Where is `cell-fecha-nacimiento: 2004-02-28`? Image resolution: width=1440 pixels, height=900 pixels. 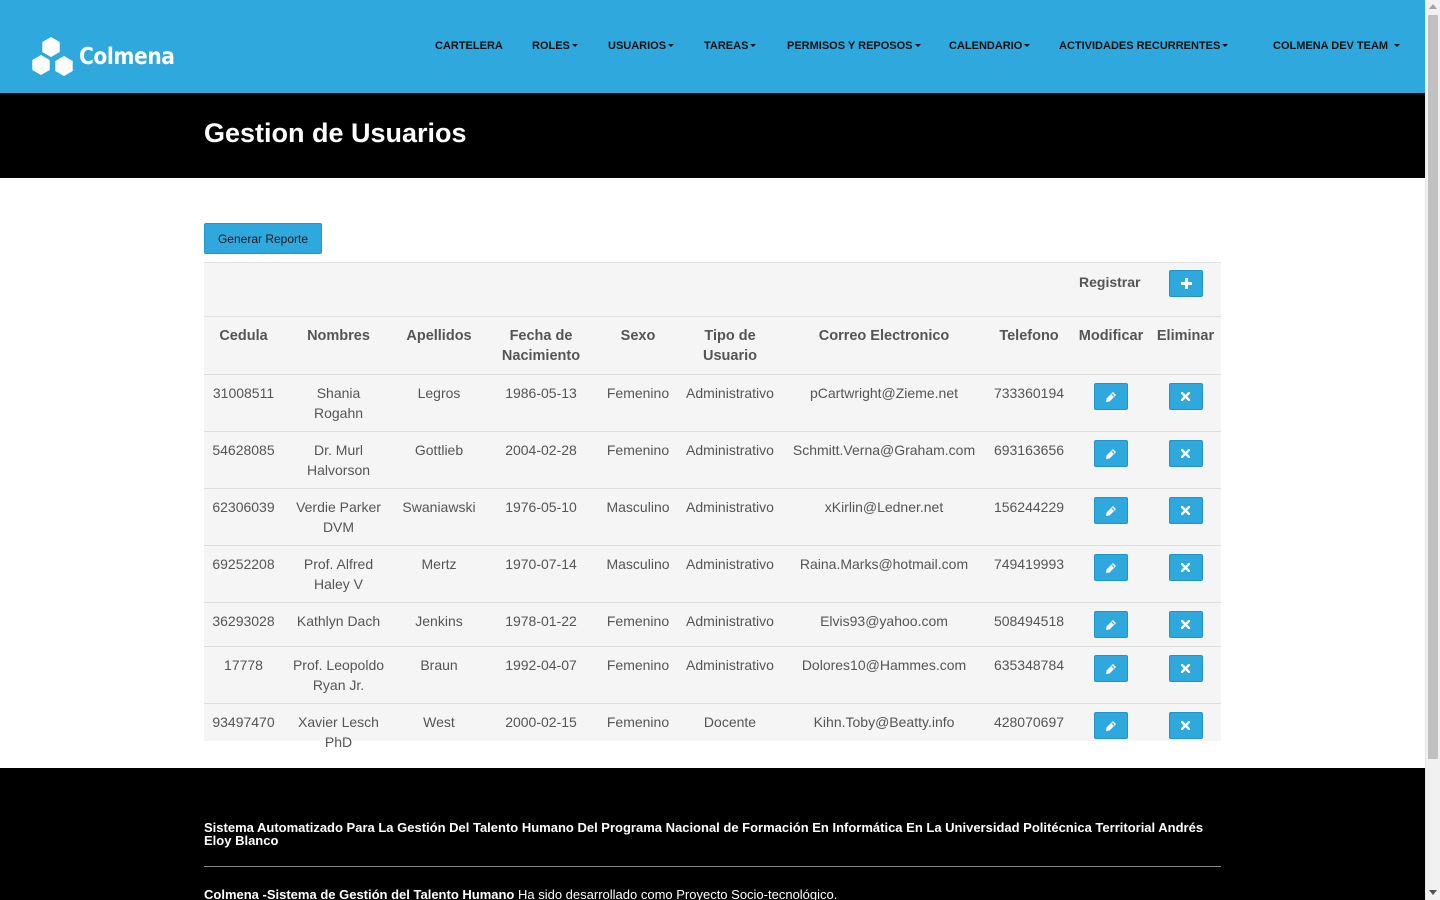 cell-fecha-nacimiento: 2004-02-28 is located at coordinates (541, 460).